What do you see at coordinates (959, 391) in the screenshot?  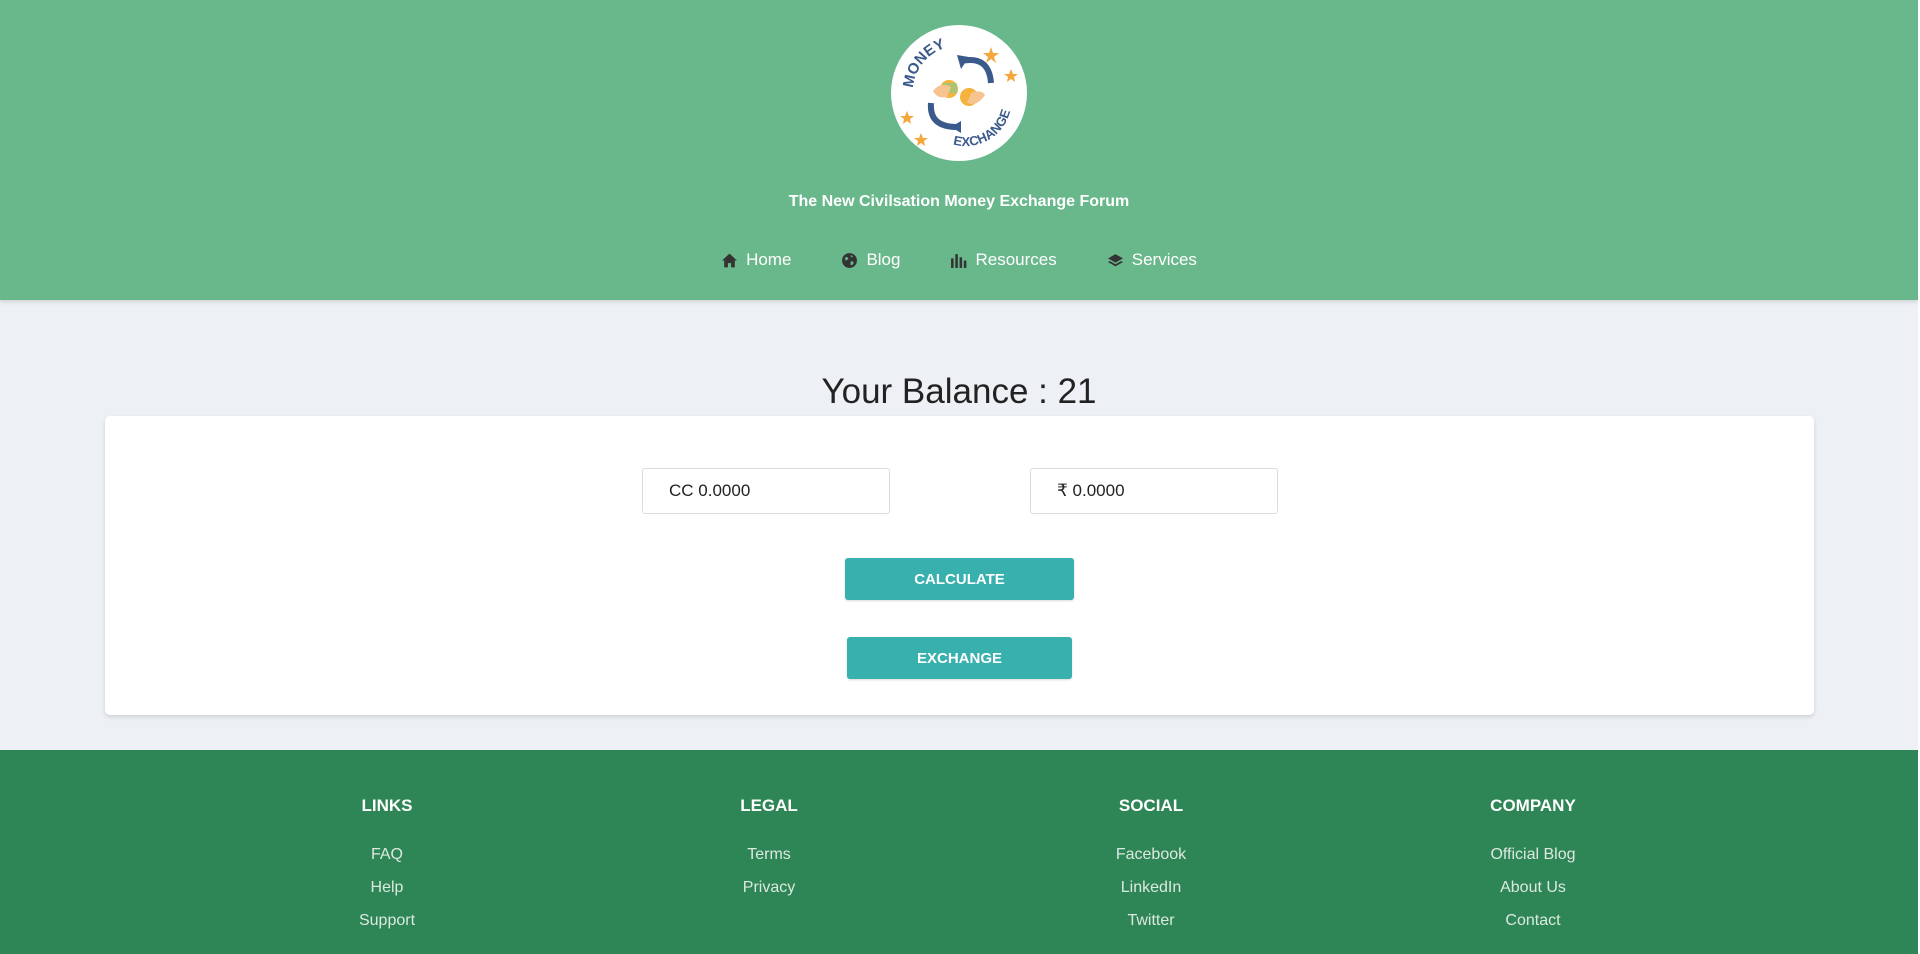 I see `balance-heading: Your Balance : 21` at bounding box center [959, 391].